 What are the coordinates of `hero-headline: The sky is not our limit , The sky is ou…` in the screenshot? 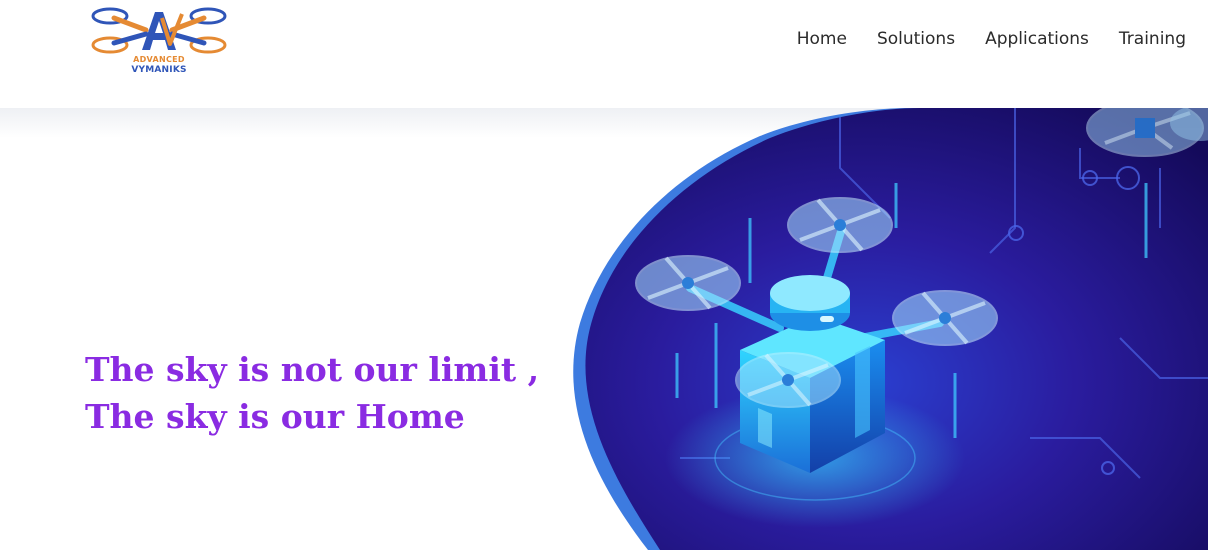 It's located at (312, 393).